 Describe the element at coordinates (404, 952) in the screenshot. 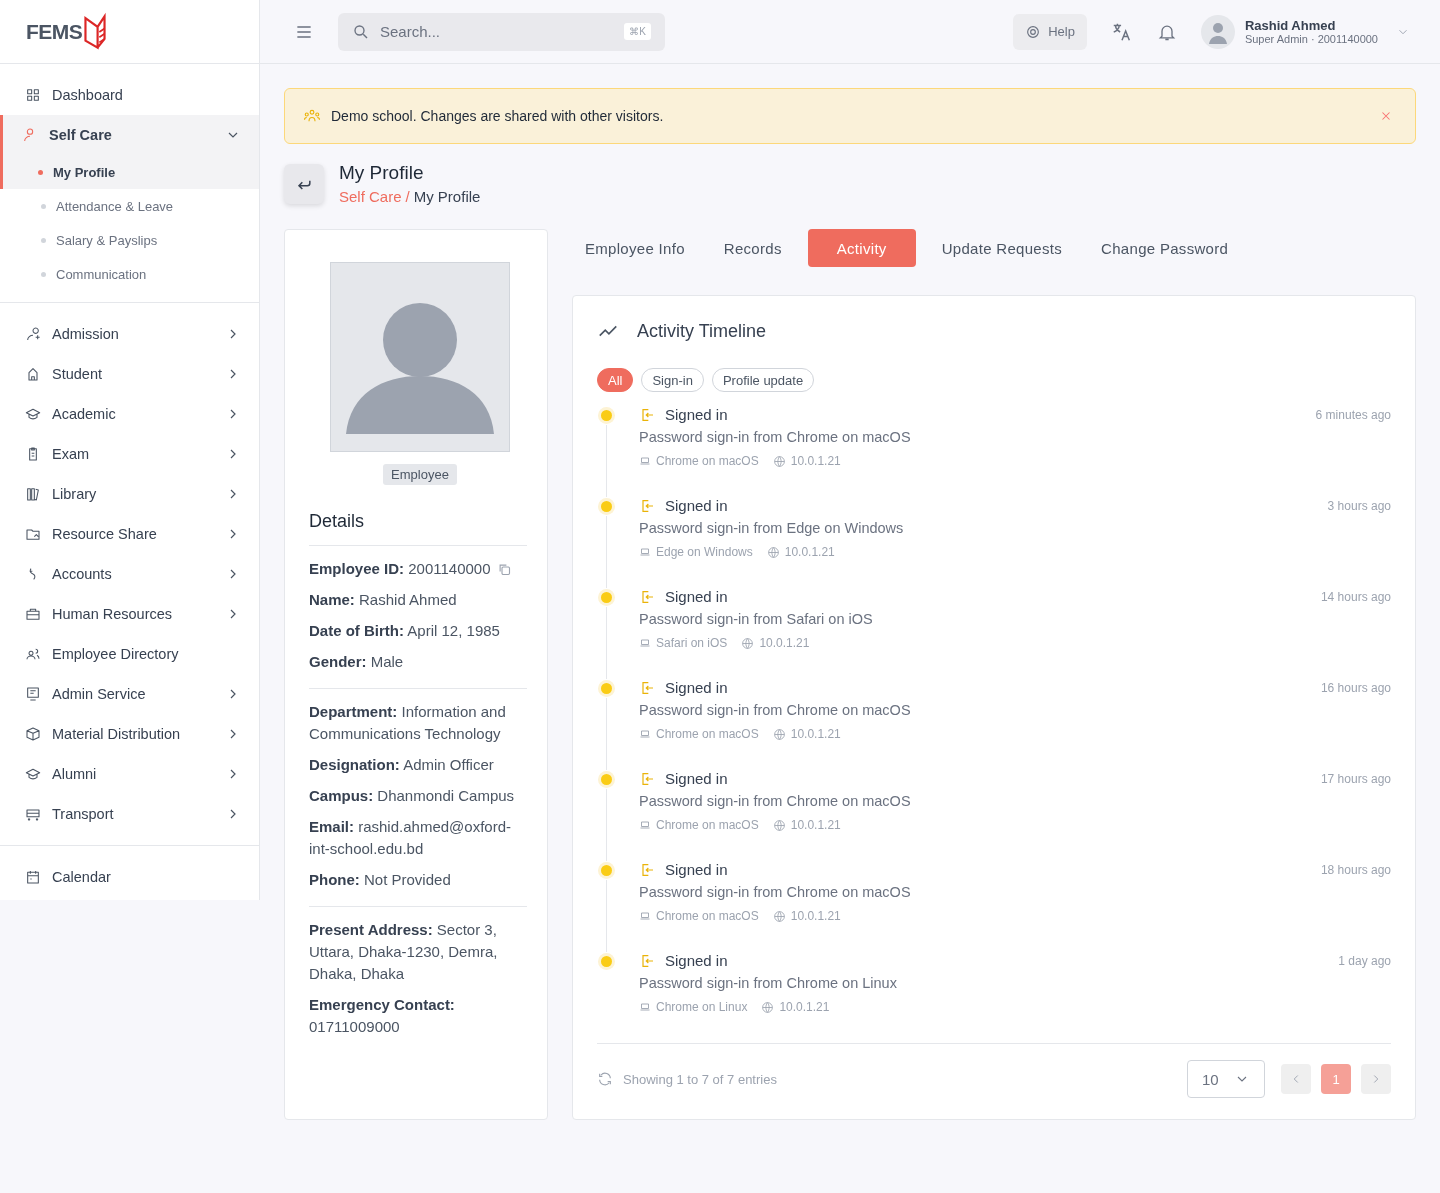

I see `detail-text: Present Address: Sector 3, Uttara, Dhaka-1230, Demra, Dhaka, Dhaka` at that location.